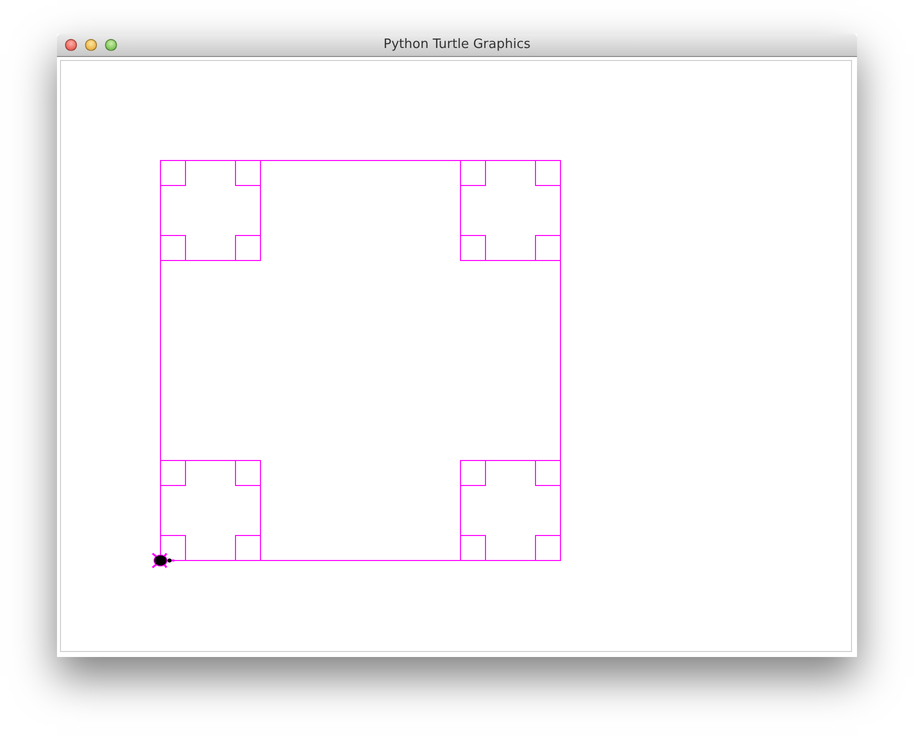 Image resolution: width=914 pixels, height=736 pixels. Describe the element at coordinates (71, 45) in the screenshot. I see `close-button` at that location.